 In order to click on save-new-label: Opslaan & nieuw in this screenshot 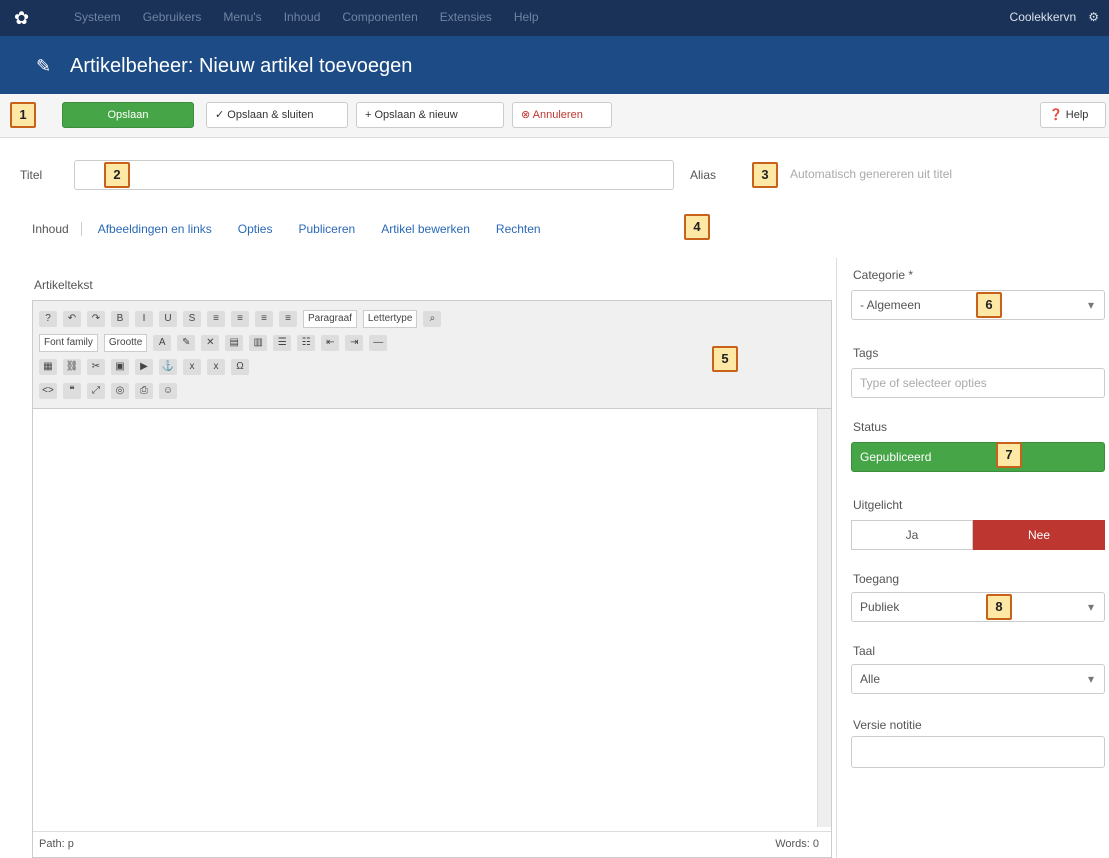, I will do `click(416, 115)`.